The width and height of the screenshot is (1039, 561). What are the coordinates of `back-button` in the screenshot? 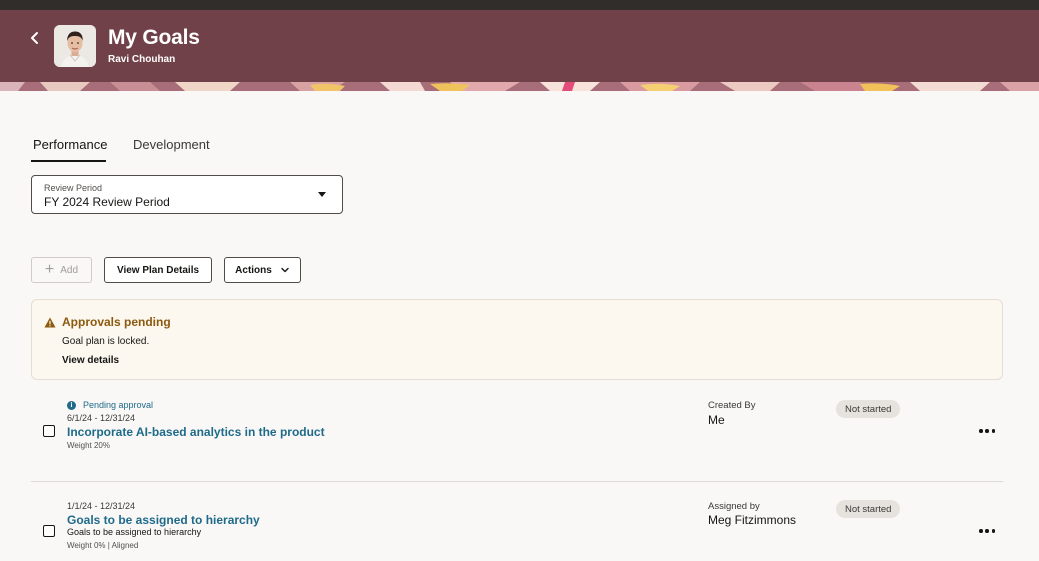 It's located at (35, 38).